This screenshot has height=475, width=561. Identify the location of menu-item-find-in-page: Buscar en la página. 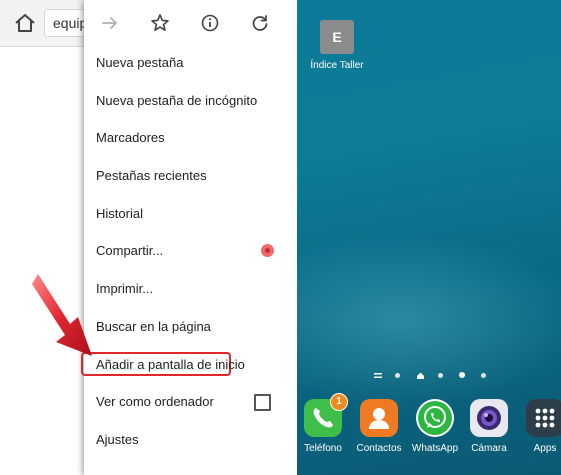
(187, 327).